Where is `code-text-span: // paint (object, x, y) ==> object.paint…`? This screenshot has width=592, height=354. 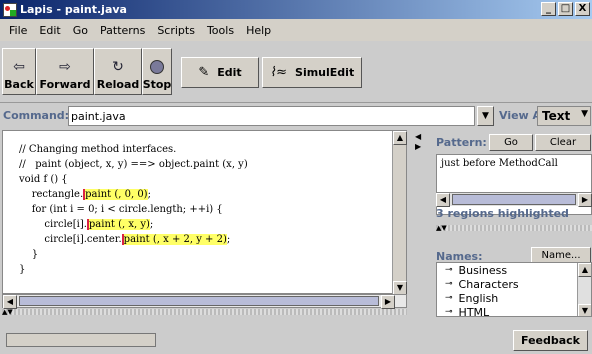
code-text-span: // paint (object, x, y) ==> object.paint… is located at coordinates (133, 164).